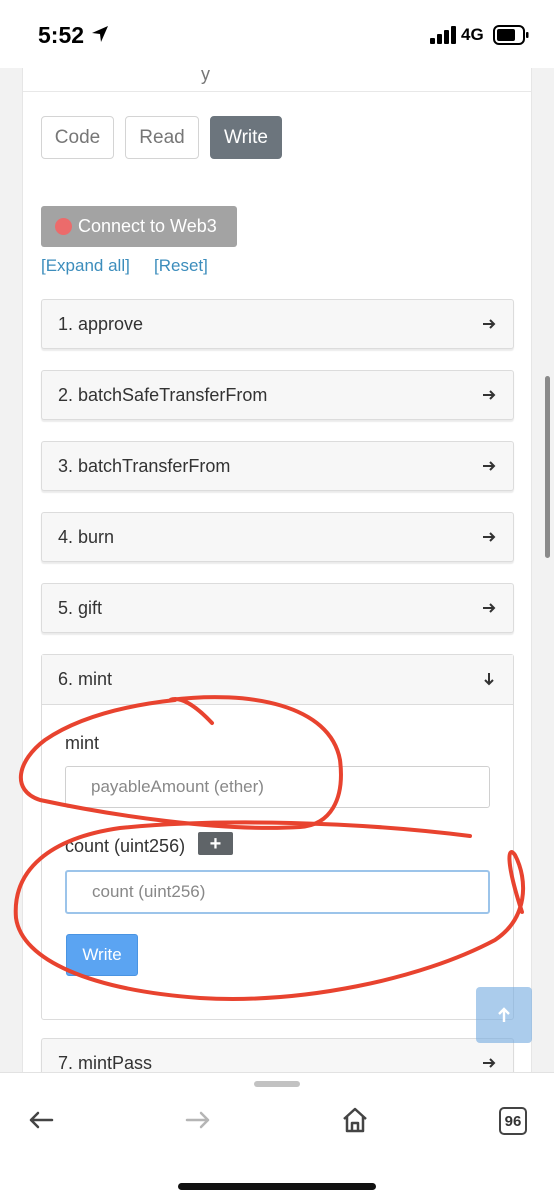  I want to click on payable-label: mint, so click(82, 743).